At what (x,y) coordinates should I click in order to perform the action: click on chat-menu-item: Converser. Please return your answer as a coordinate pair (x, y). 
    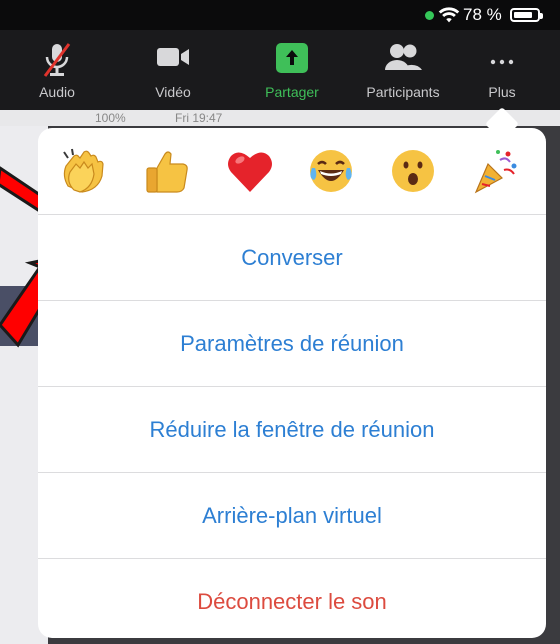
    Looking at the image, I should click on (292, 257).